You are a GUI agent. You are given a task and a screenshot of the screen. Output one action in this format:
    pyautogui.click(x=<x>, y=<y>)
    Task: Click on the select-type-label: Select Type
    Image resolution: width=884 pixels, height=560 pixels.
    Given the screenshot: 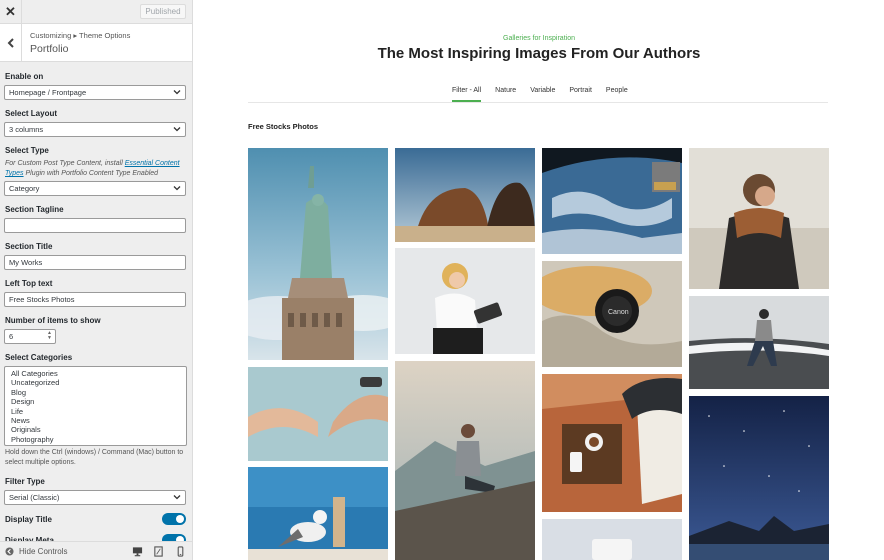 What is the action you would take?
    pyautogui.click(x=27, y=150)
    